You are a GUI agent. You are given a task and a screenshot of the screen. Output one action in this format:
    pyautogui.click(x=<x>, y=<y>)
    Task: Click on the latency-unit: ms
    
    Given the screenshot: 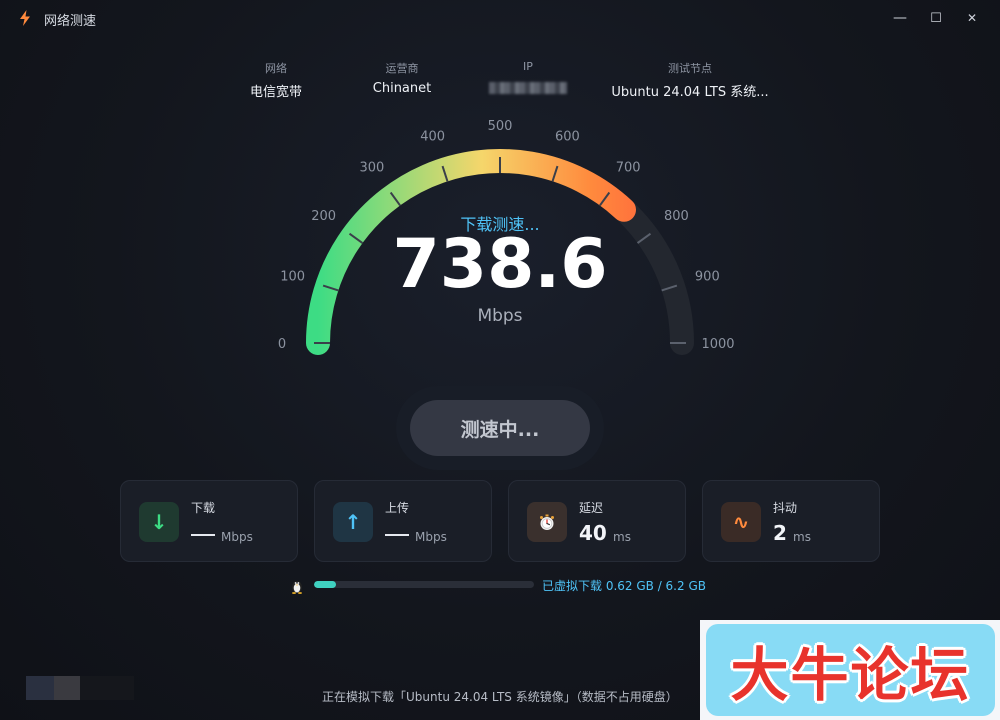 What is the action you would take?
    pyautogui.click(x=622, y=537)
    